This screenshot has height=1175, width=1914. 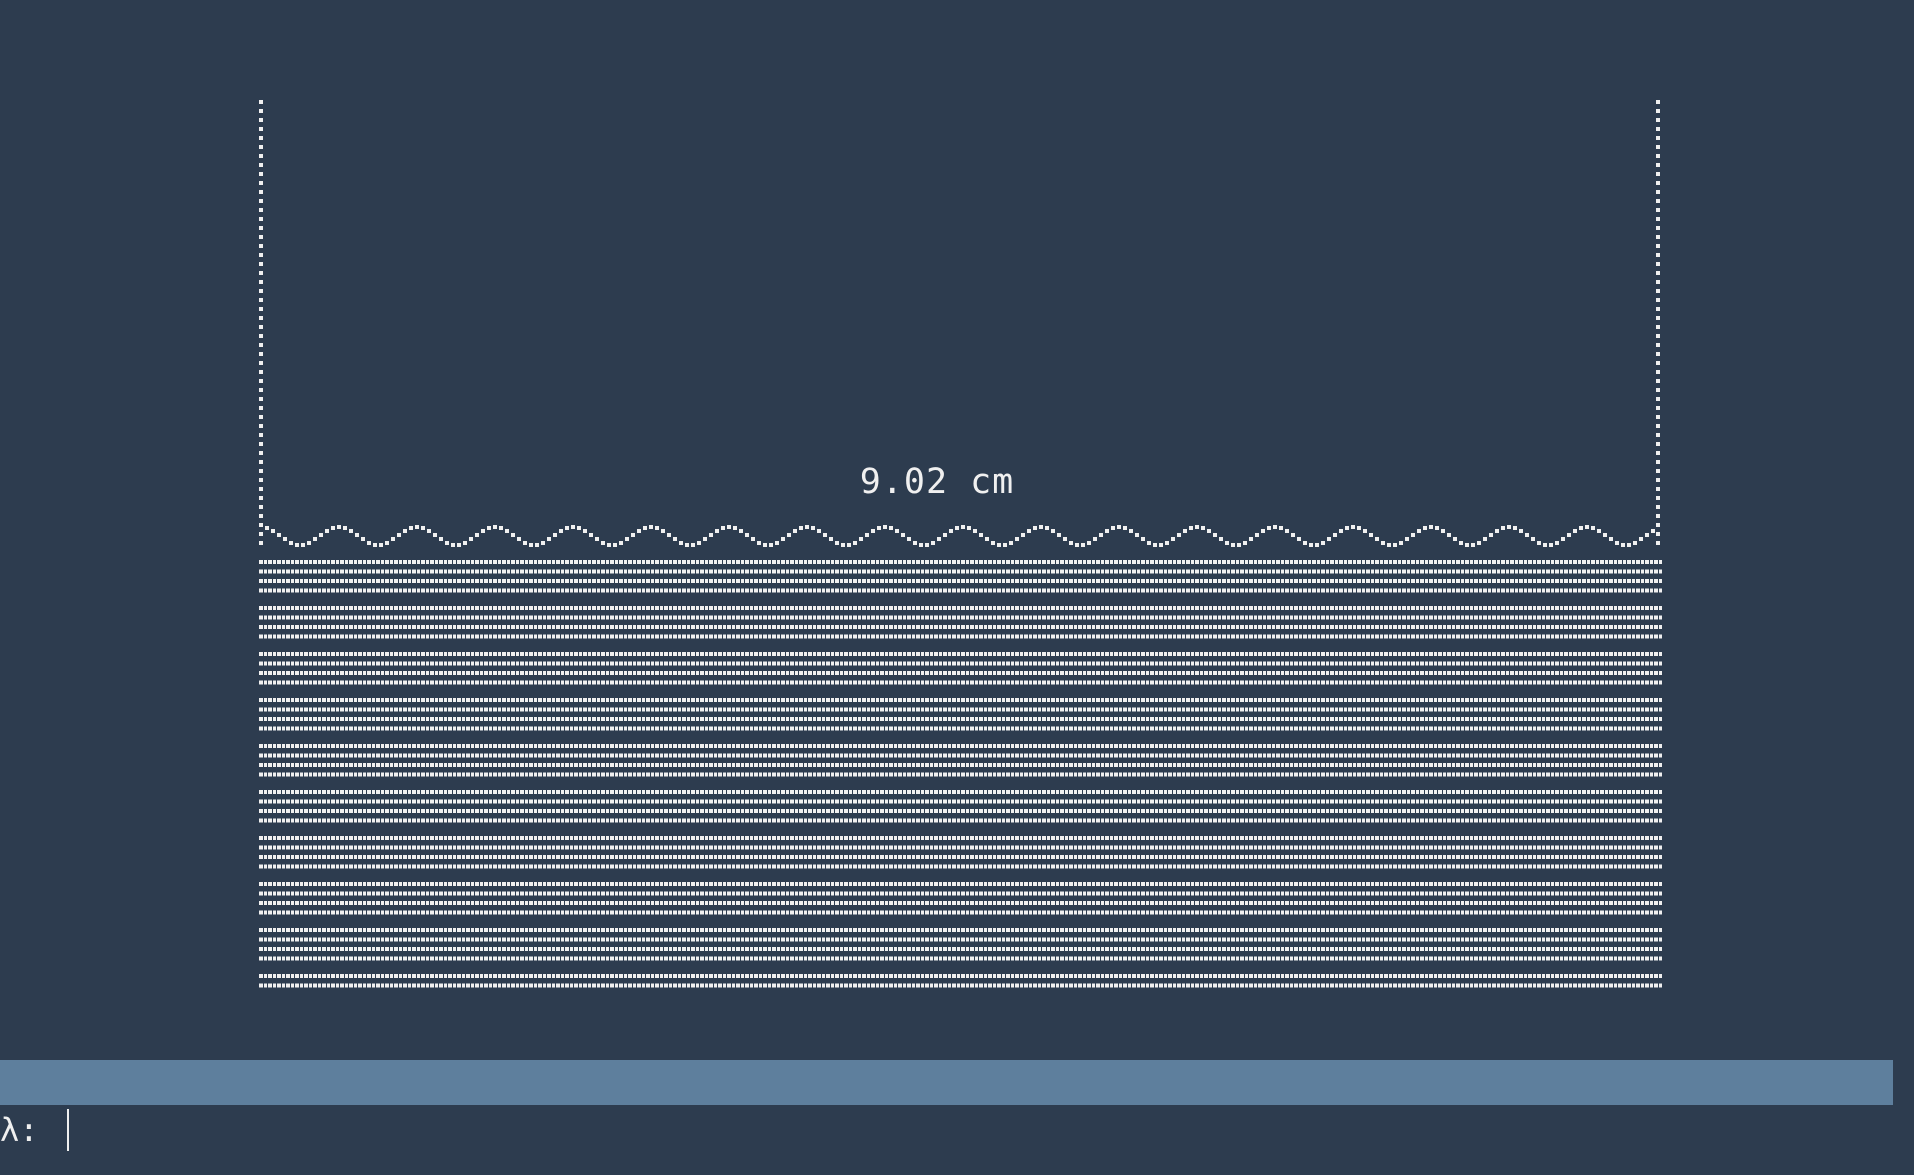 What do you see at coordinates (68, 1130) in the screenshot?
I see `text-cursor` at bounding box center [68, 1130].